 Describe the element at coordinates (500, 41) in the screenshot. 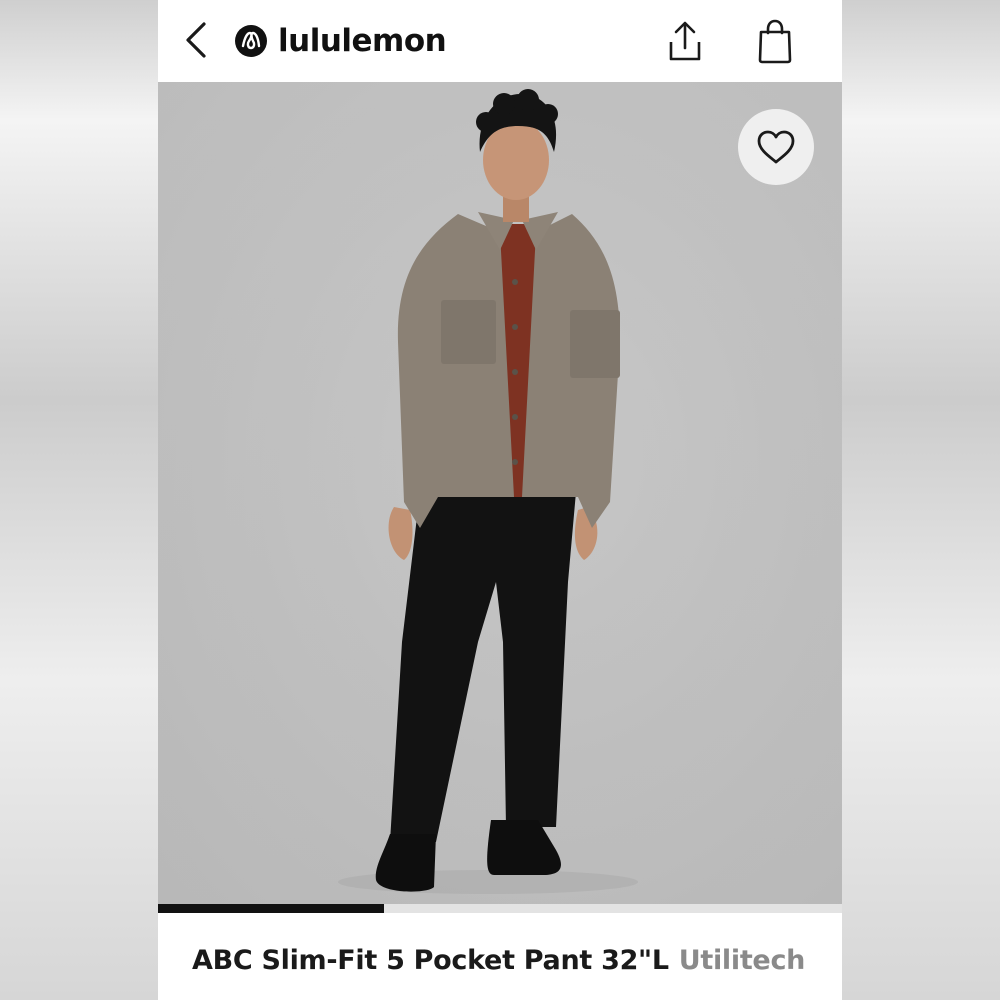

I see `top-nav-bar: lululemon` at that location.